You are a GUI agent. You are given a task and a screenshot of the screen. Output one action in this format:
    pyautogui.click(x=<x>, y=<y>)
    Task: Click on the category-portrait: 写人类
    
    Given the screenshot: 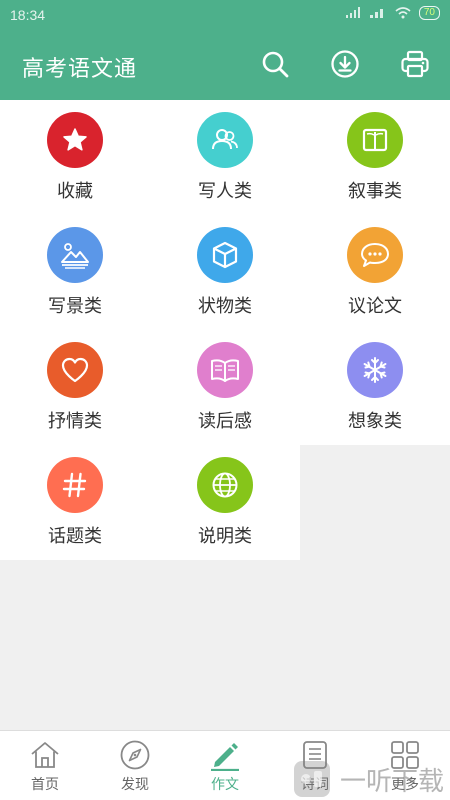 What is the action you would take?
    pyautogui.click(x=225, y=157)
    